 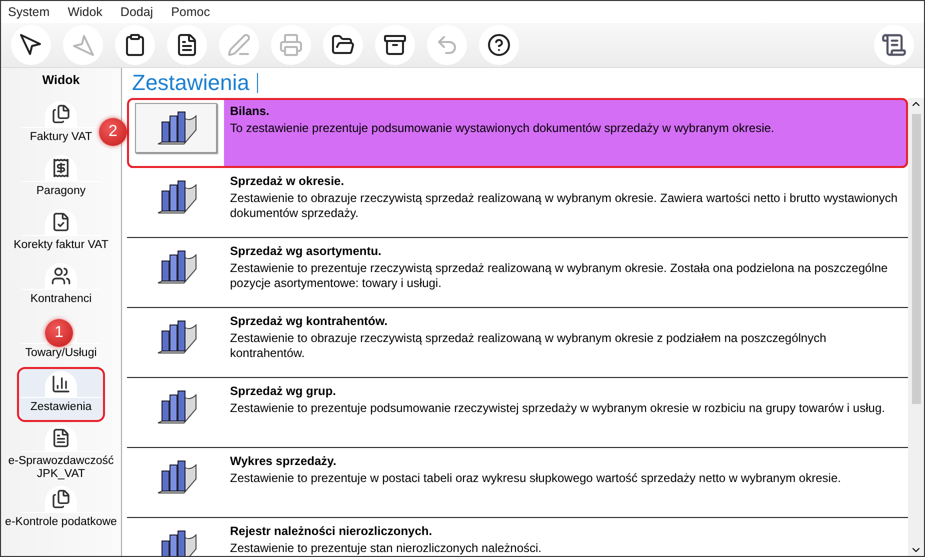 I want to click on report-title: Bilans., so click(x=250, y=111).